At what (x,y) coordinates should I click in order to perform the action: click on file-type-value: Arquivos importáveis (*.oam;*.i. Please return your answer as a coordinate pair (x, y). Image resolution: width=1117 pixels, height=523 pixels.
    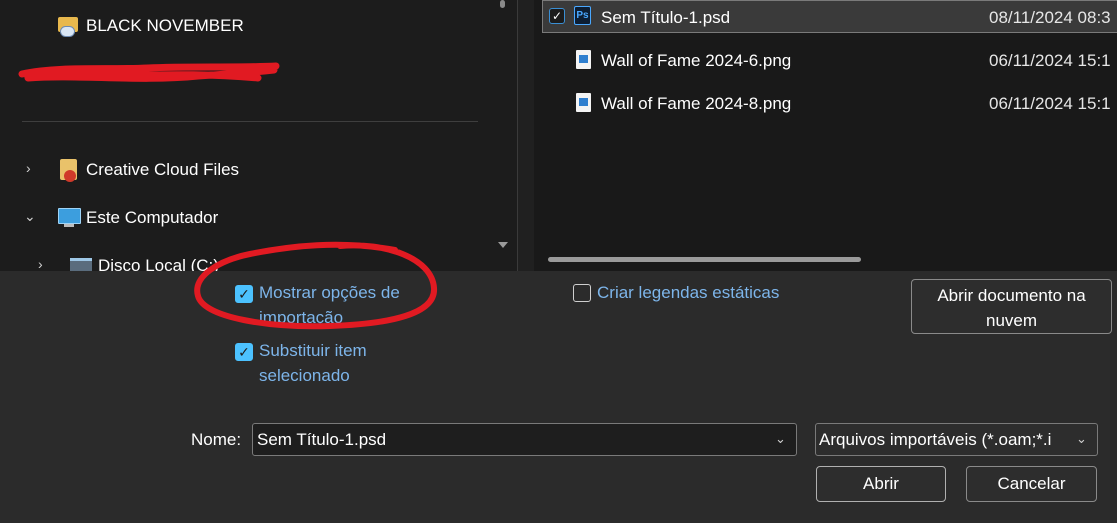
    Looking at the image, I should click on (946, 440).